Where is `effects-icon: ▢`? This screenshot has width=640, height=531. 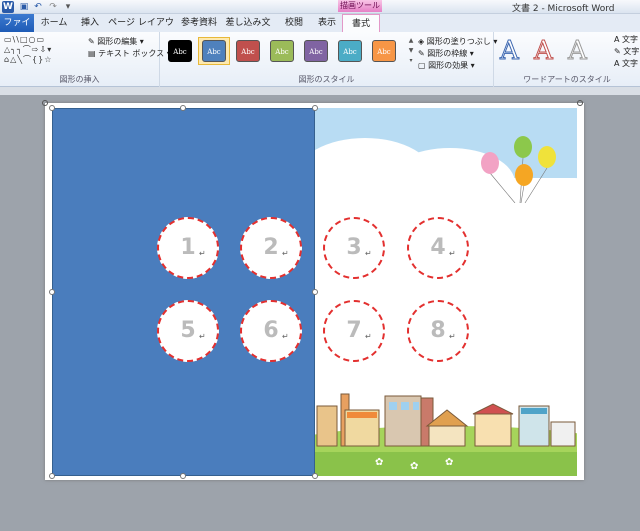 effects-icon: ▢ is located at coordinates (423, 65).